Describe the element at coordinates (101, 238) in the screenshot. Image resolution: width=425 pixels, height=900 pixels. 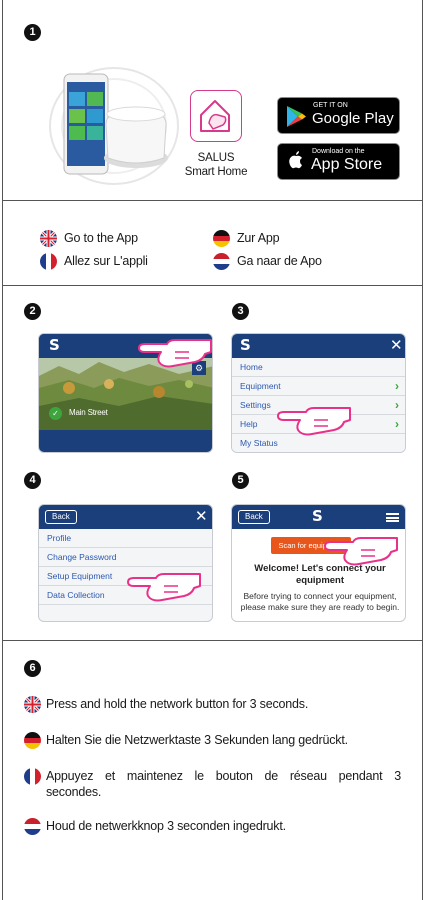
I see `go-to-app-en: Go to the App` at that location.